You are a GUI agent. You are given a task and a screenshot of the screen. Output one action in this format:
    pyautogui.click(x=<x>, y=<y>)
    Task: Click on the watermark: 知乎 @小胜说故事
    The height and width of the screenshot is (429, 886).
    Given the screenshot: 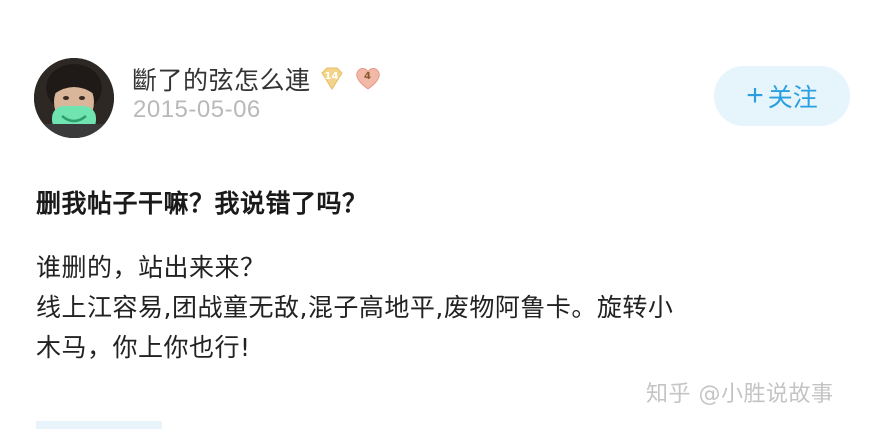 What is the action you would take?
    pyautogui.click(x=740, y=394)
    